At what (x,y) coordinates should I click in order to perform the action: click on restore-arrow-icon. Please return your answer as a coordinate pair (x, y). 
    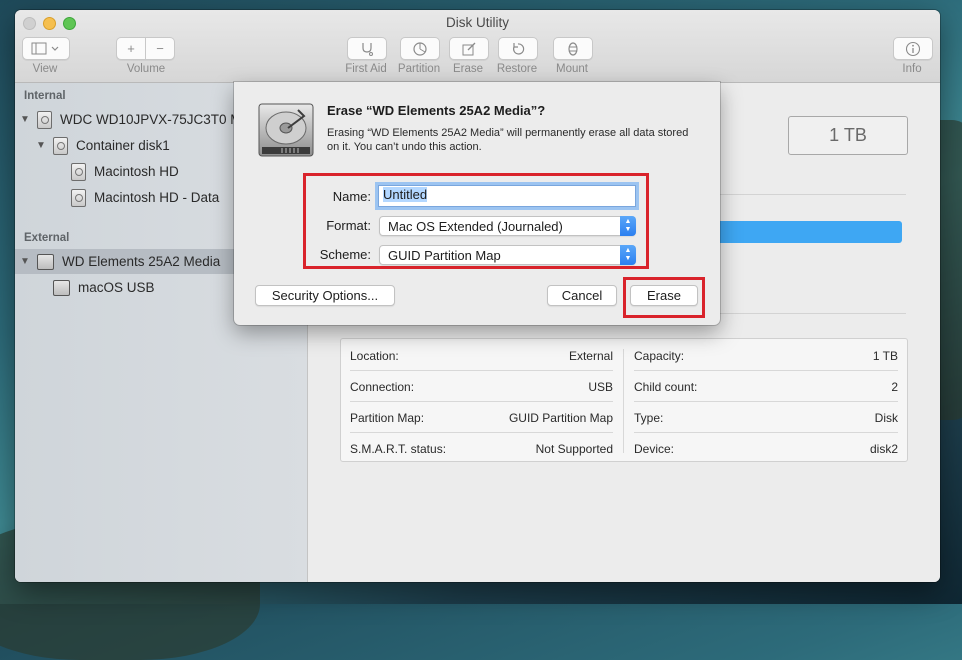
    Looking at the image, I should click on (519, 48).